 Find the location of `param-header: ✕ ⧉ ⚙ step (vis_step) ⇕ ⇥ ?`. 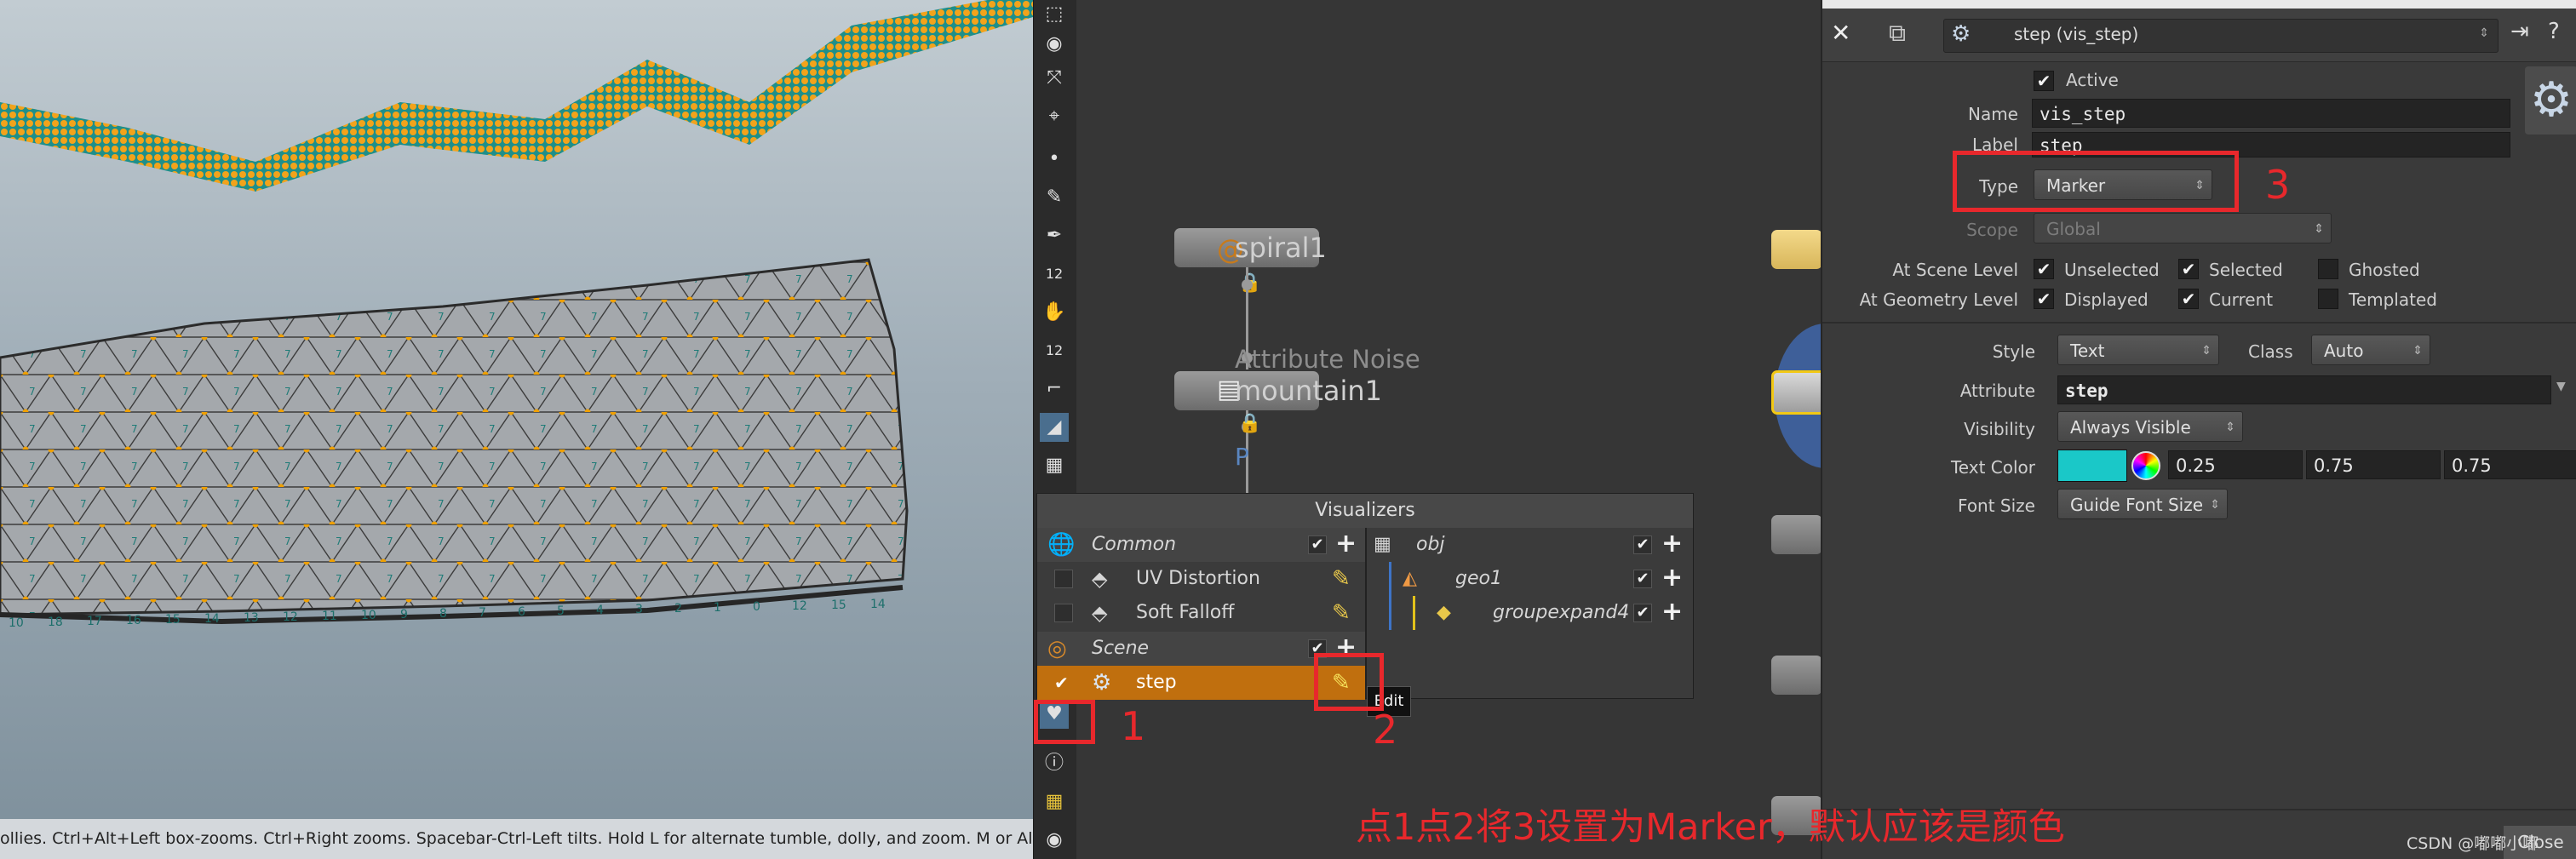

param-header: ✕ ⧉ ⚙ step (vis_step) ⇕ ⇥ ? is located at coordinates (2199, 35).